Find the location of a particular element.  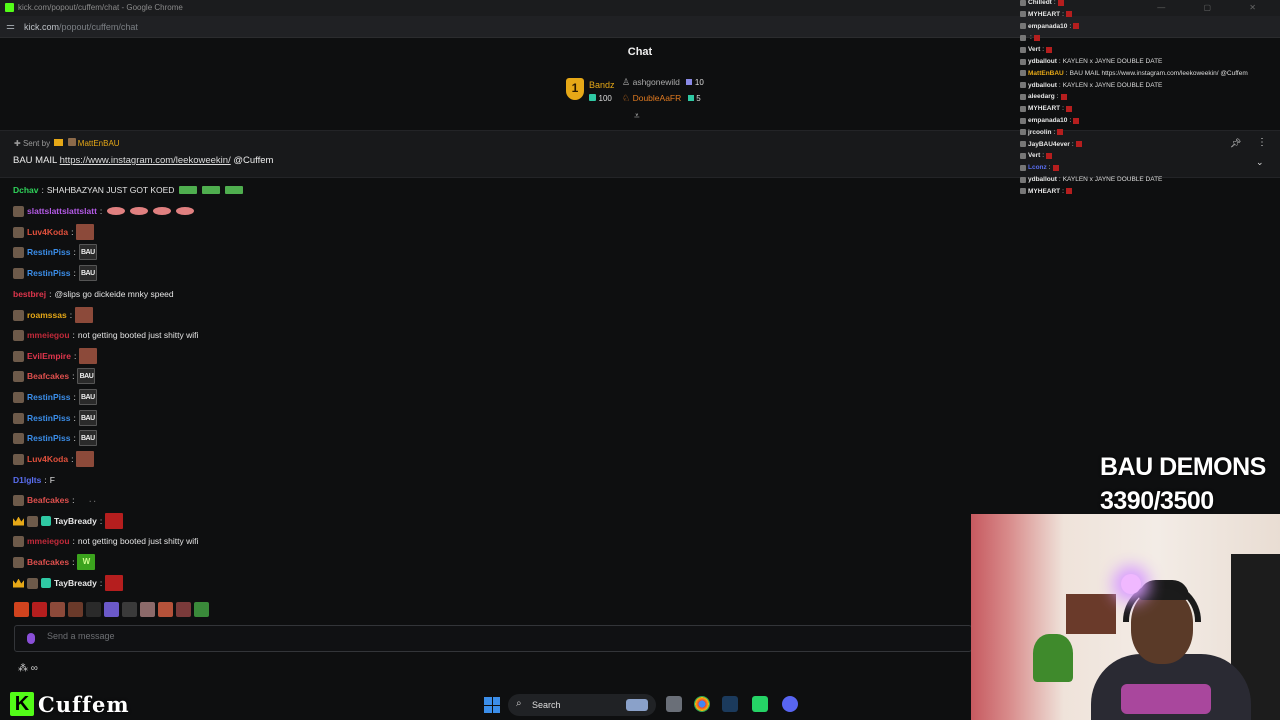

more-options-icon: ⋮ is located at coordinates (1262, 142).